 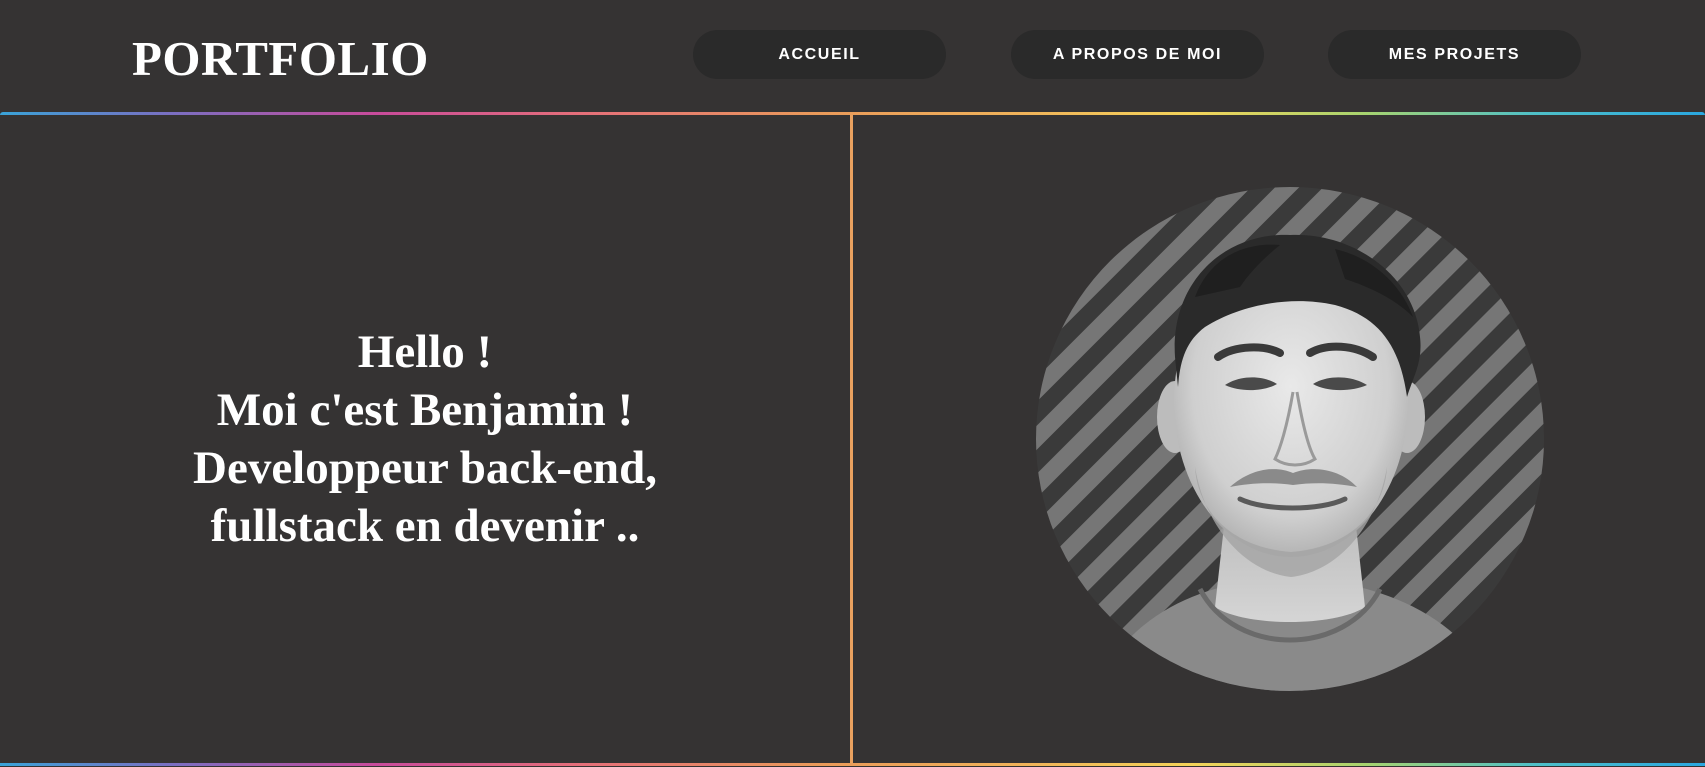 I want to click on footer-rainbow-border, so click(x=852, y=764).